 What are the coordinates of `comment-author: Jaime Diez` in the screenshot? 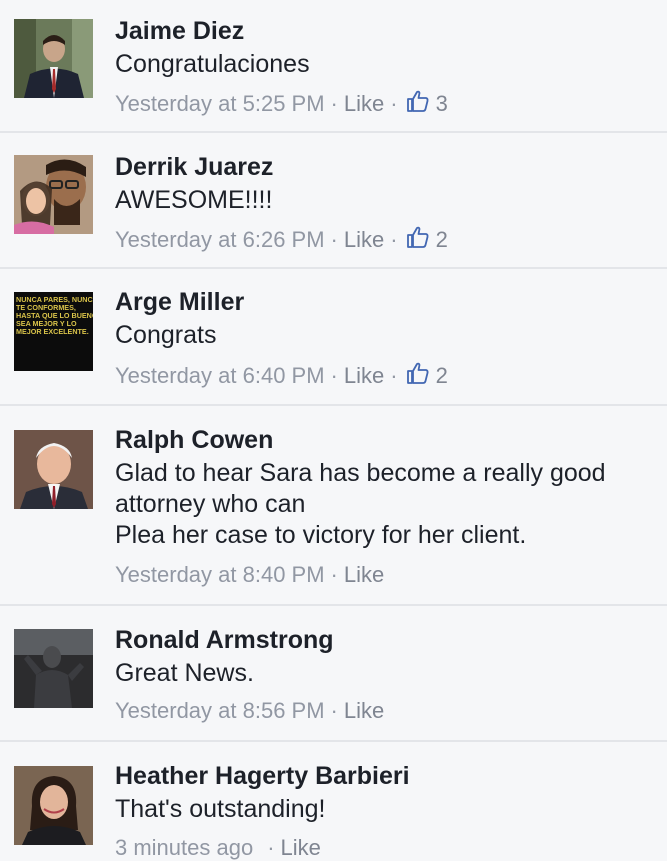 It's located at (179, 31).